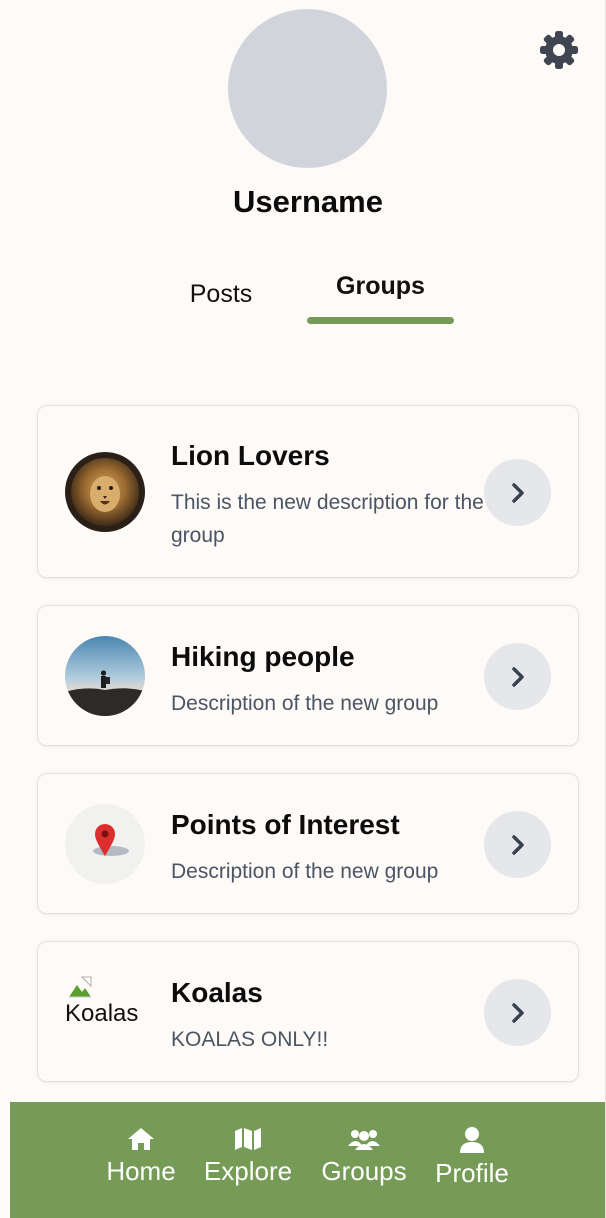 The height and width of the screenshot is (1218, 606). I want to click on tab-groups: Groups, so click(380, 286).